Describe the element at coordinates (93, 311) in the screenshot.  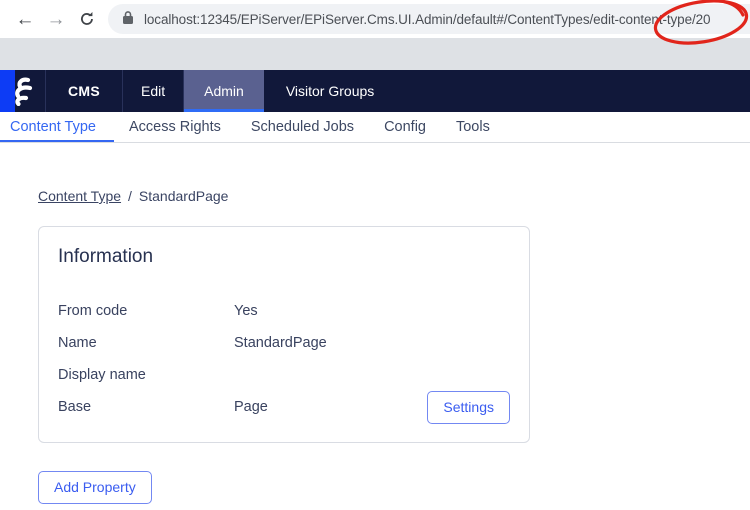
I see `info-label: From code` at that location.